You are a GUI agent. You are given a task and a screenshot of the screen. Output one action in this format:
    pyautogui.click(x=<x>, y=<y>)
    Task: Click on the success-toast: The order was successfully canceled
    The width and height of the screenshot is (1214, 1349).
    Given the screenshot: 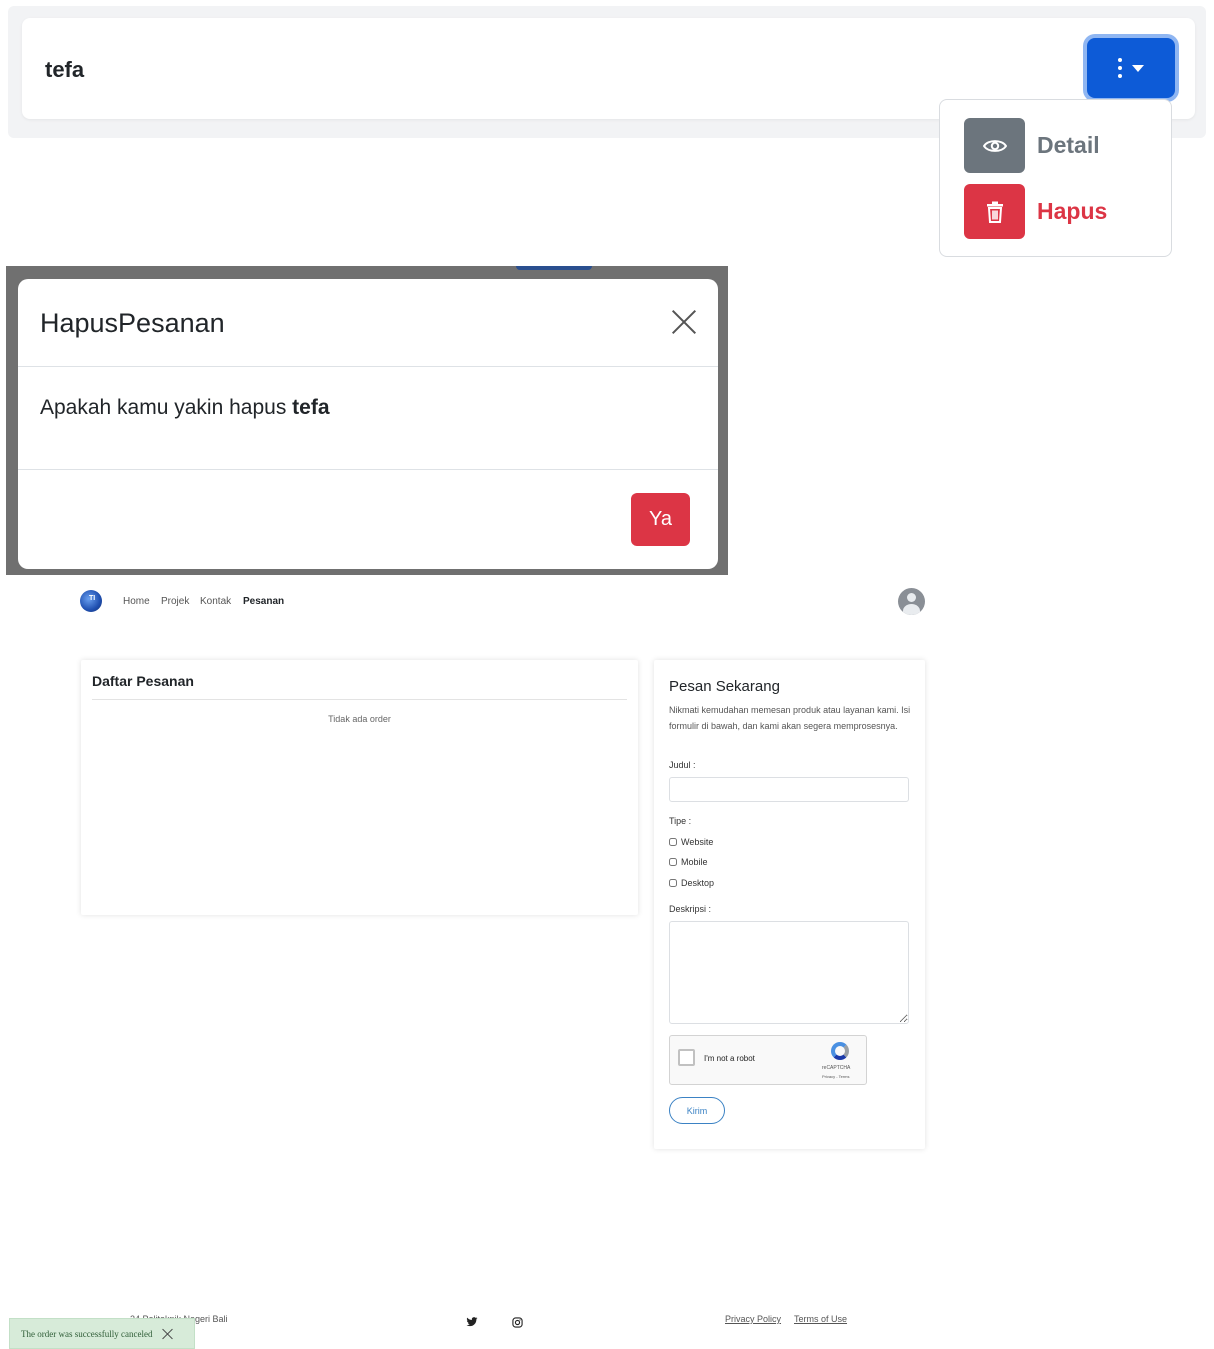 What is the action you would take?
    pyautogui.click(x=102, y=1333)
    